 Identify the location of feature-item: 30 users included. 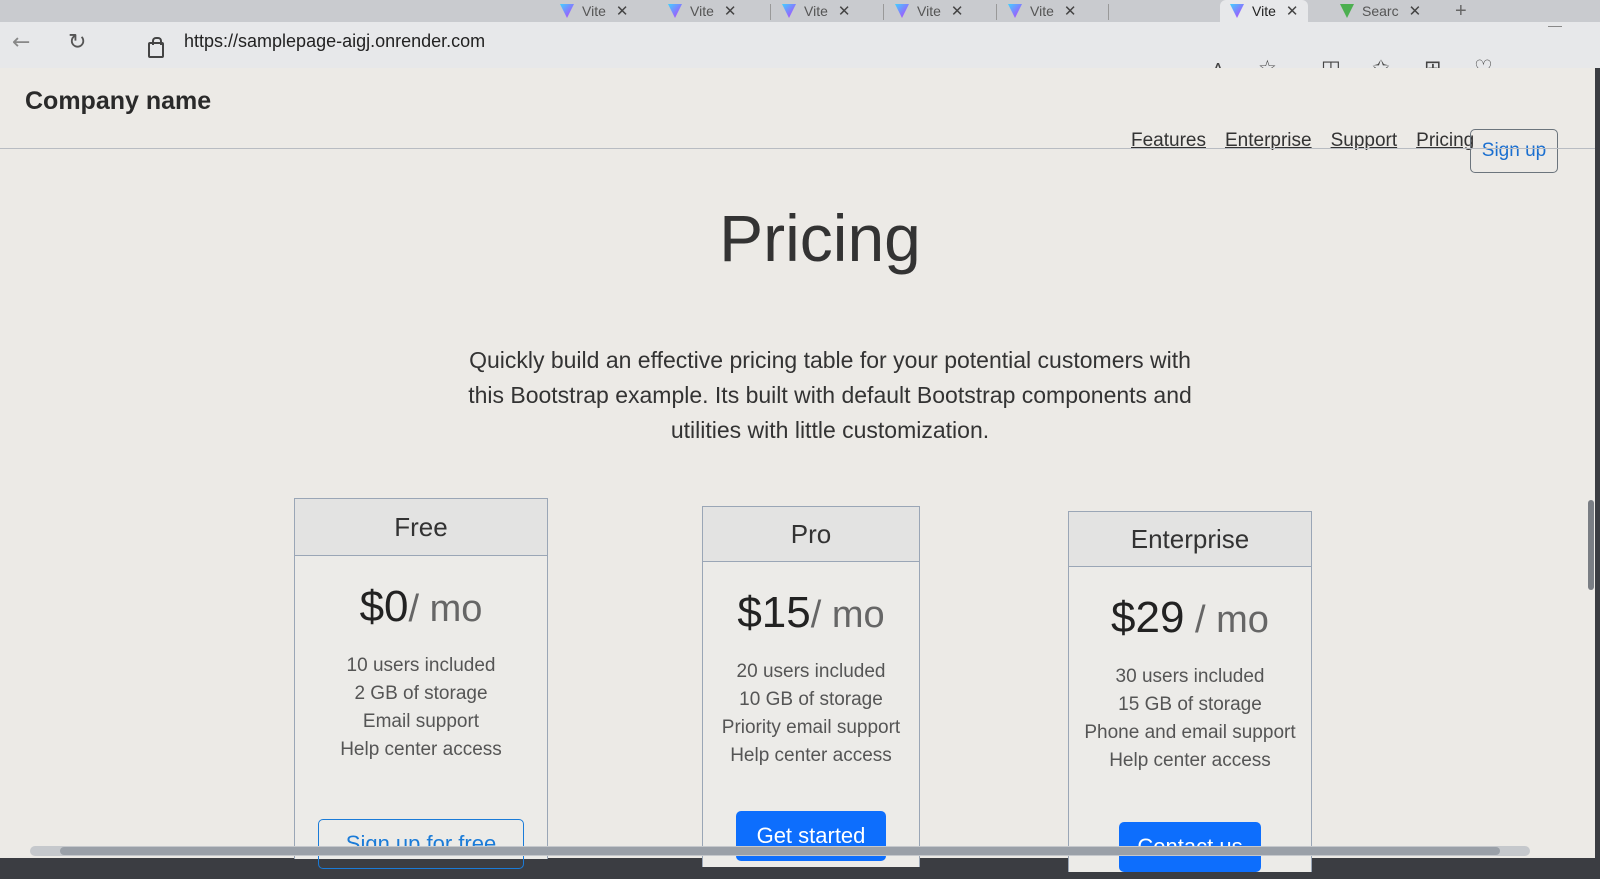
(1190, 676).